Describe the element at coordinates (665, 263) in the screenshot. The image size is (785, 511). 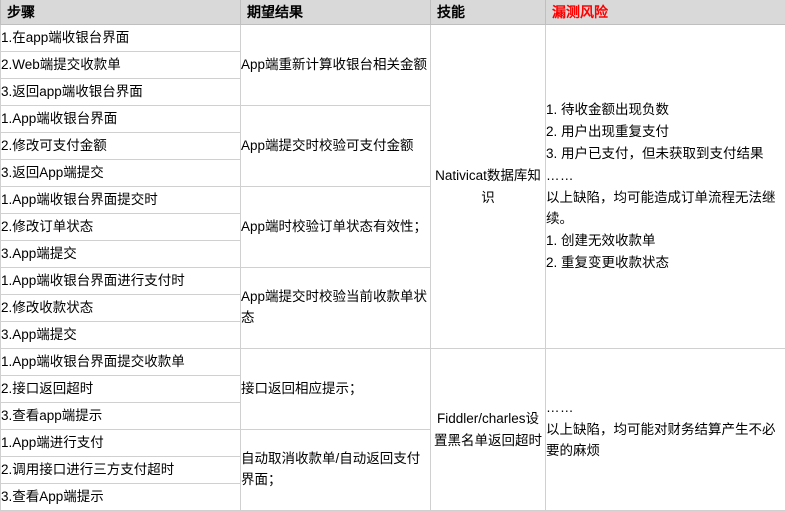
I see `risk-item: 2. 重复变更收款状态` at that location.